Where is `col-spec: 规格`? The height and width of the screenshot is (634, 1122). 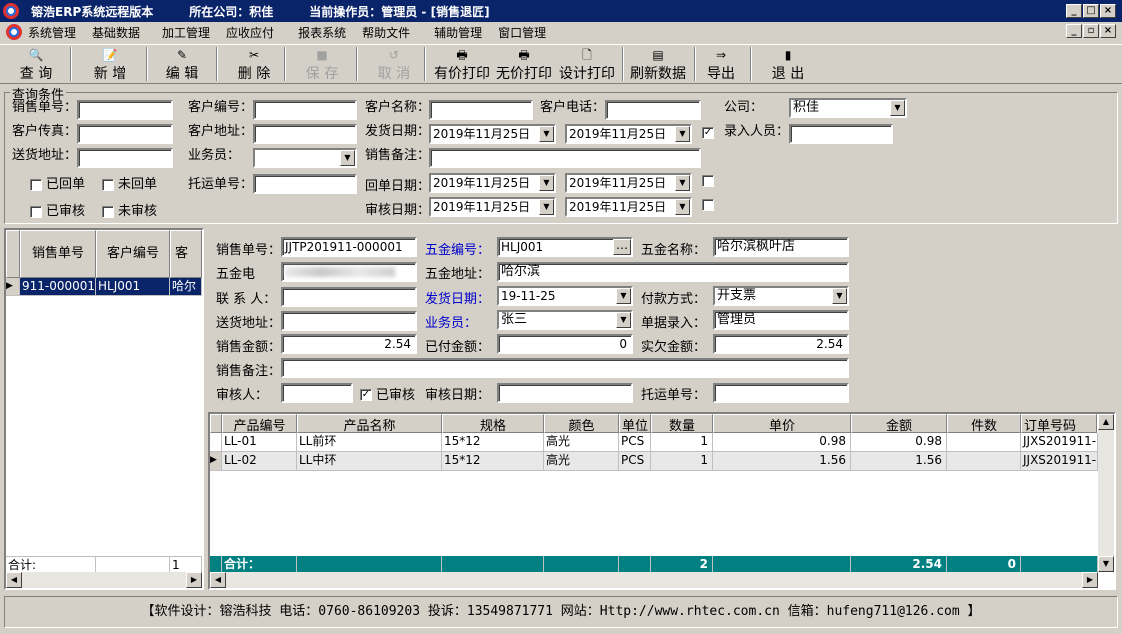 col-spec: 规格 is located at coordinates (493, 423).